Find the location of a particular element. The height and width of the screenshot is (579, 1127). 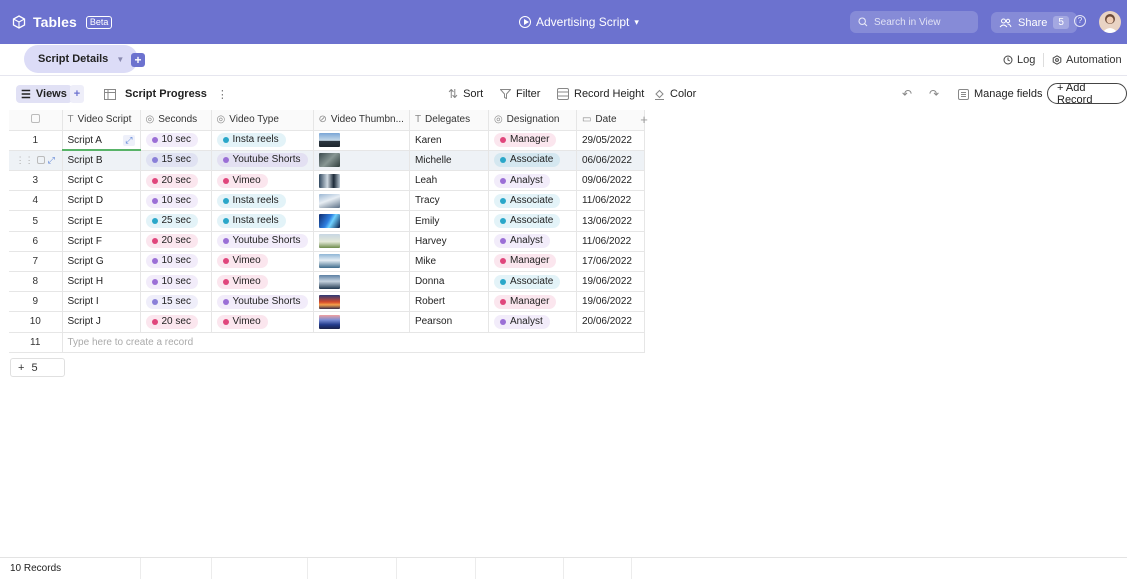

help-icon: ? is located at coordinates (1080, 21).